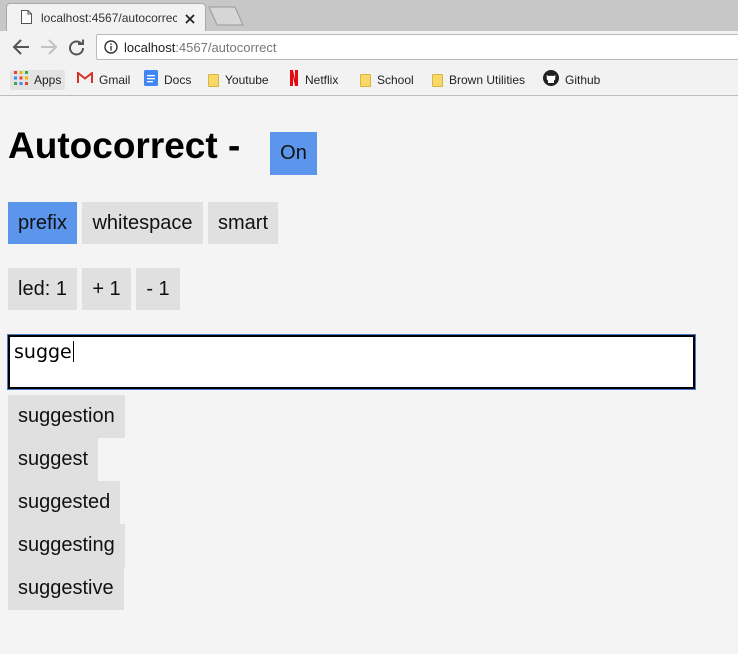  What do you see at coordinates (64, 502) in the screenshot?
I see `suggestion-item: suggested` at bounding box center [64, 502].